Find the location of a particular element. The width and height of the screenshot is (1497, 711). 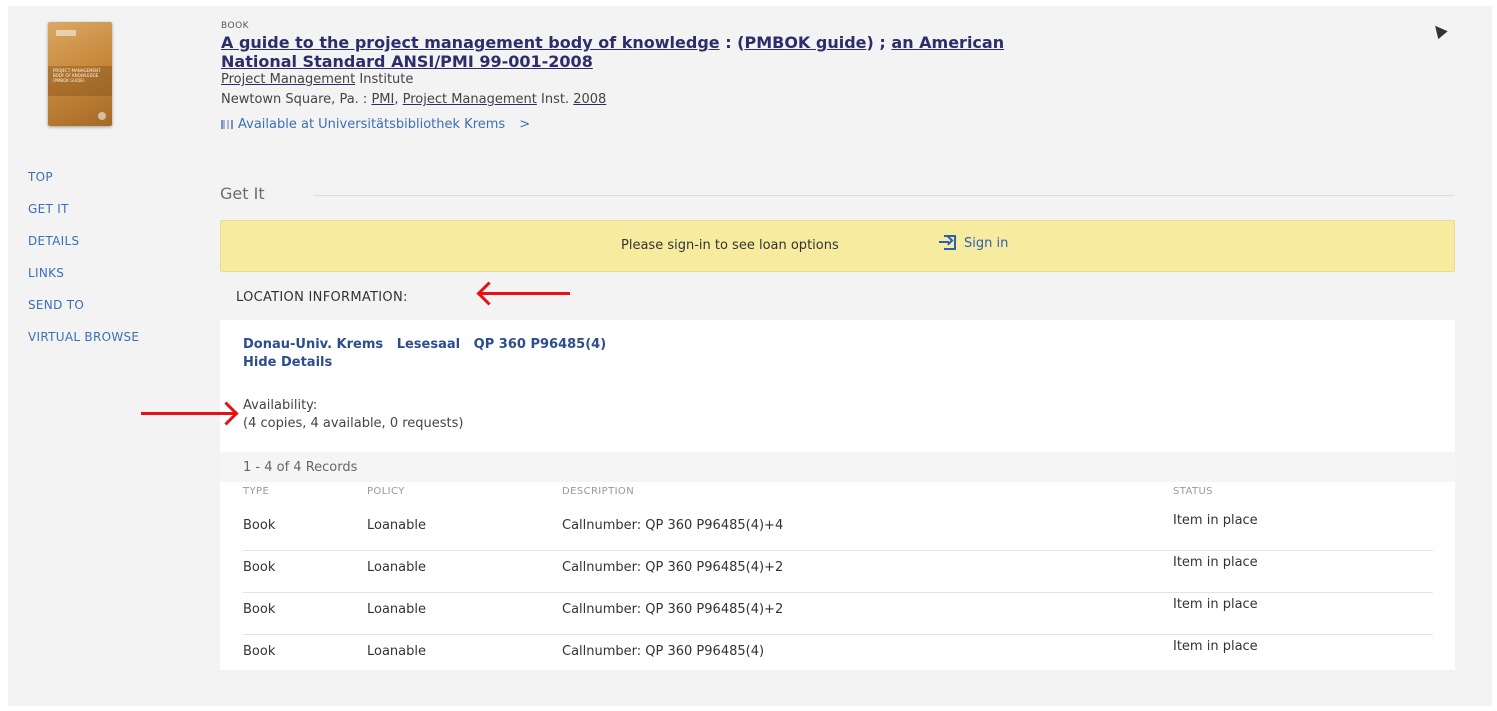

location-information-label: LOCATION INFORMATION: is located at coordinates (322, 297).